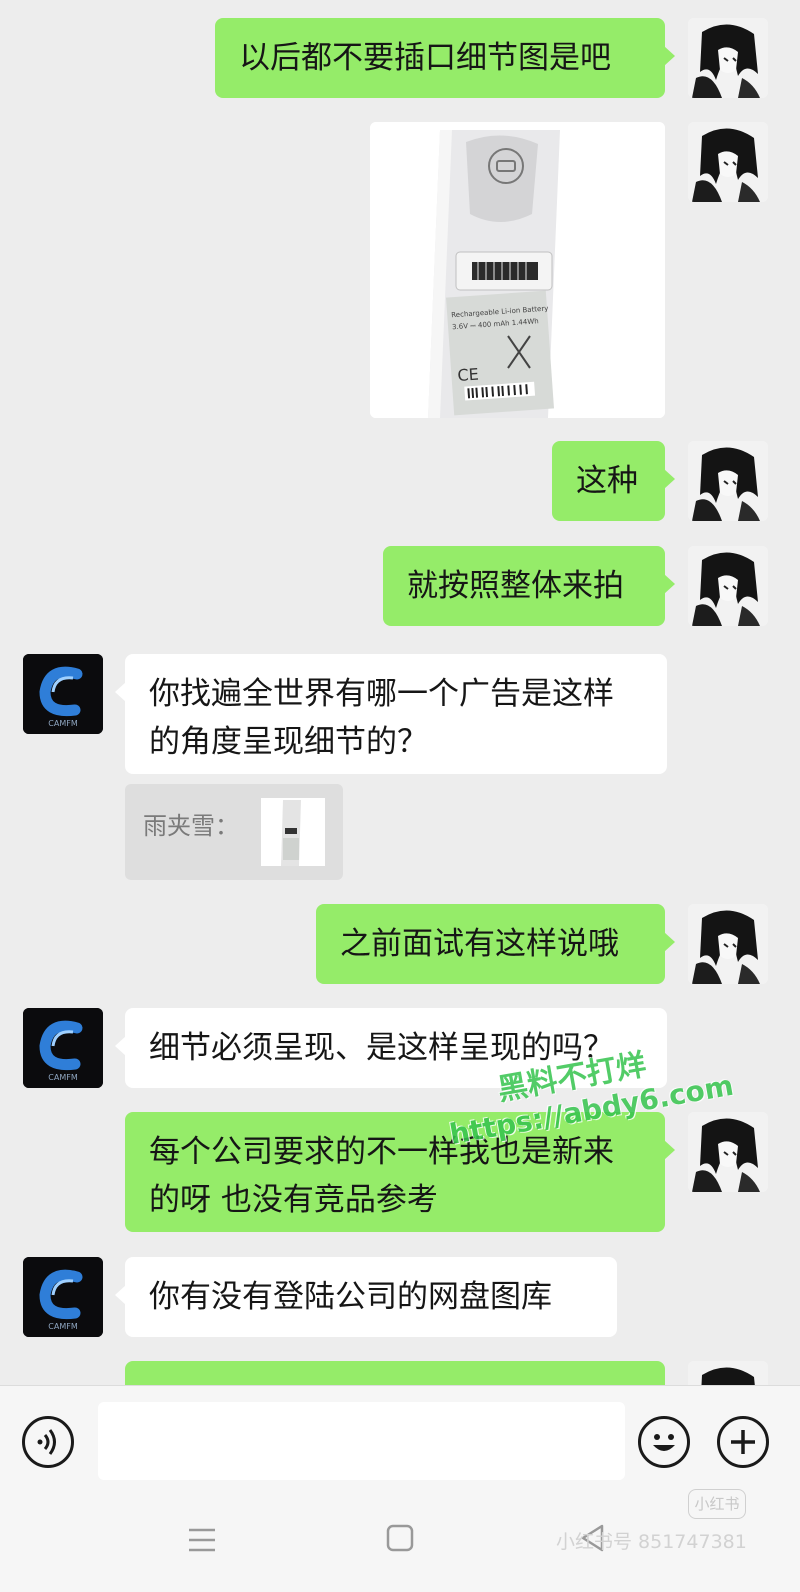  What do you see at coordinates (191, 826) in the screenshot?
I see `quoted-sender: 雨夹雪：` at bounding box center [191, 826].